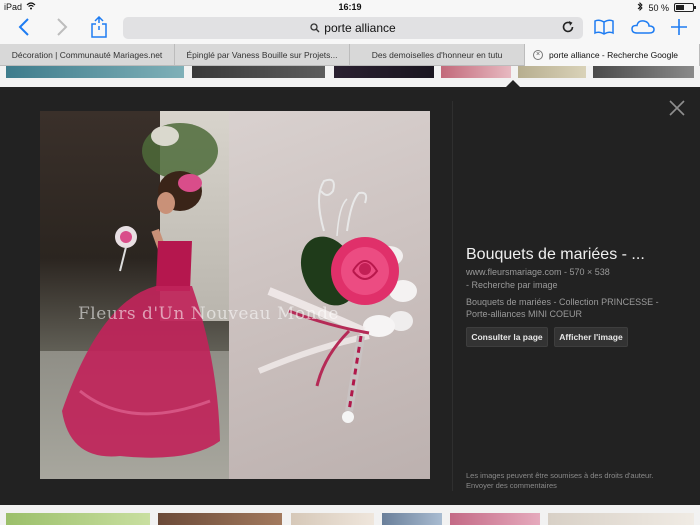 This screenshot has height=525, width=700. I want to click on battery-fill, so click(680, 7).